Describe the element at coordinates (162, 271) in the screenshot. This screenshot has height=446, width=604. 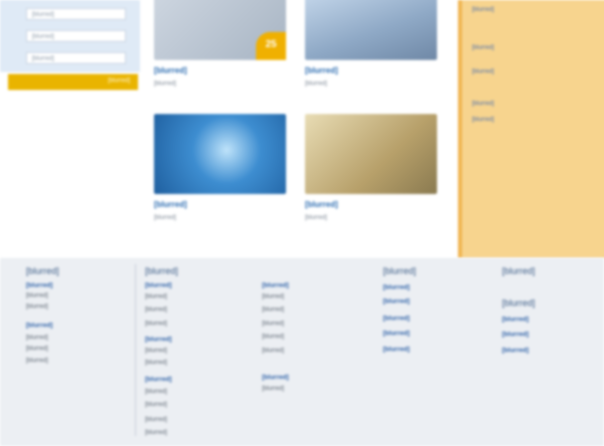
I see `footer-heading-angebote: [blurred]` at that location.